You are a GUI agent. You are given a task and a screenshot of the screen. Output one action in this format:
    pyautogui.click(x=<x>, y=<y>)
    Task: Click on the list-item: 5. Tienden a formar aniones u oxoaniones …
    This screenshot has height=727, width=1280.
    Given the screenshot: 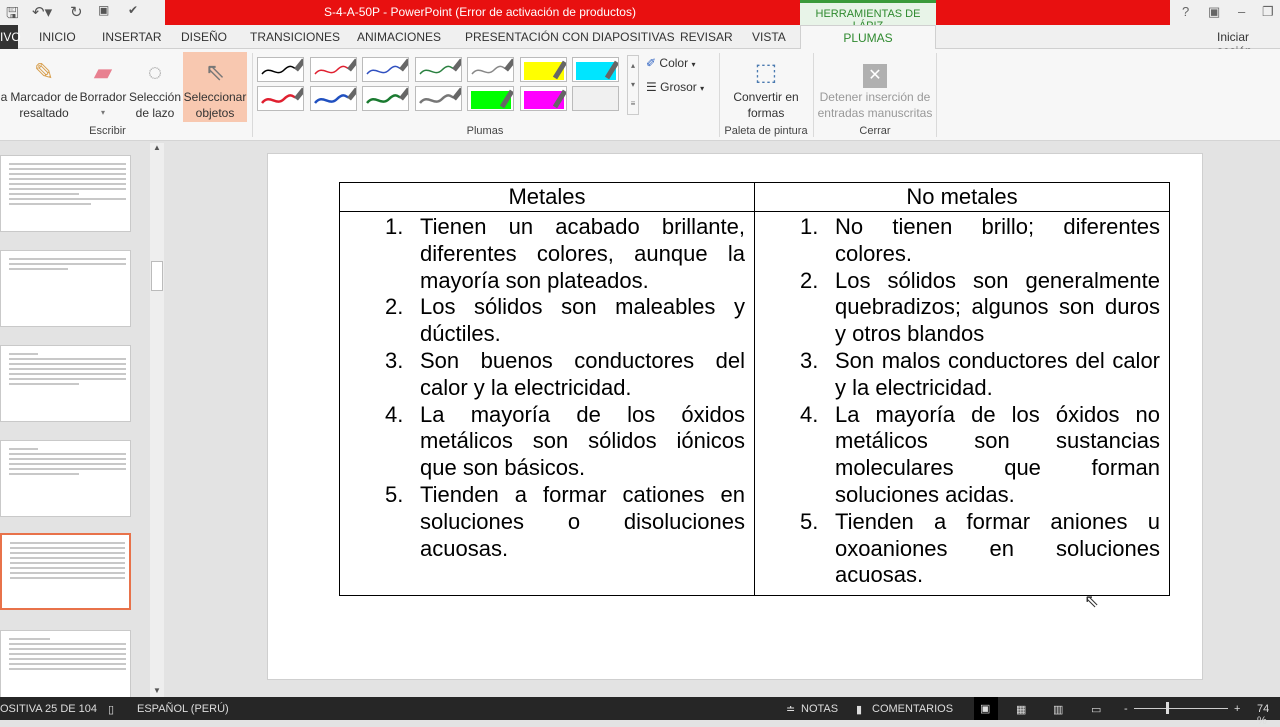 What is the action you would take?
    pyautogui.click(x=957, y=549)
    